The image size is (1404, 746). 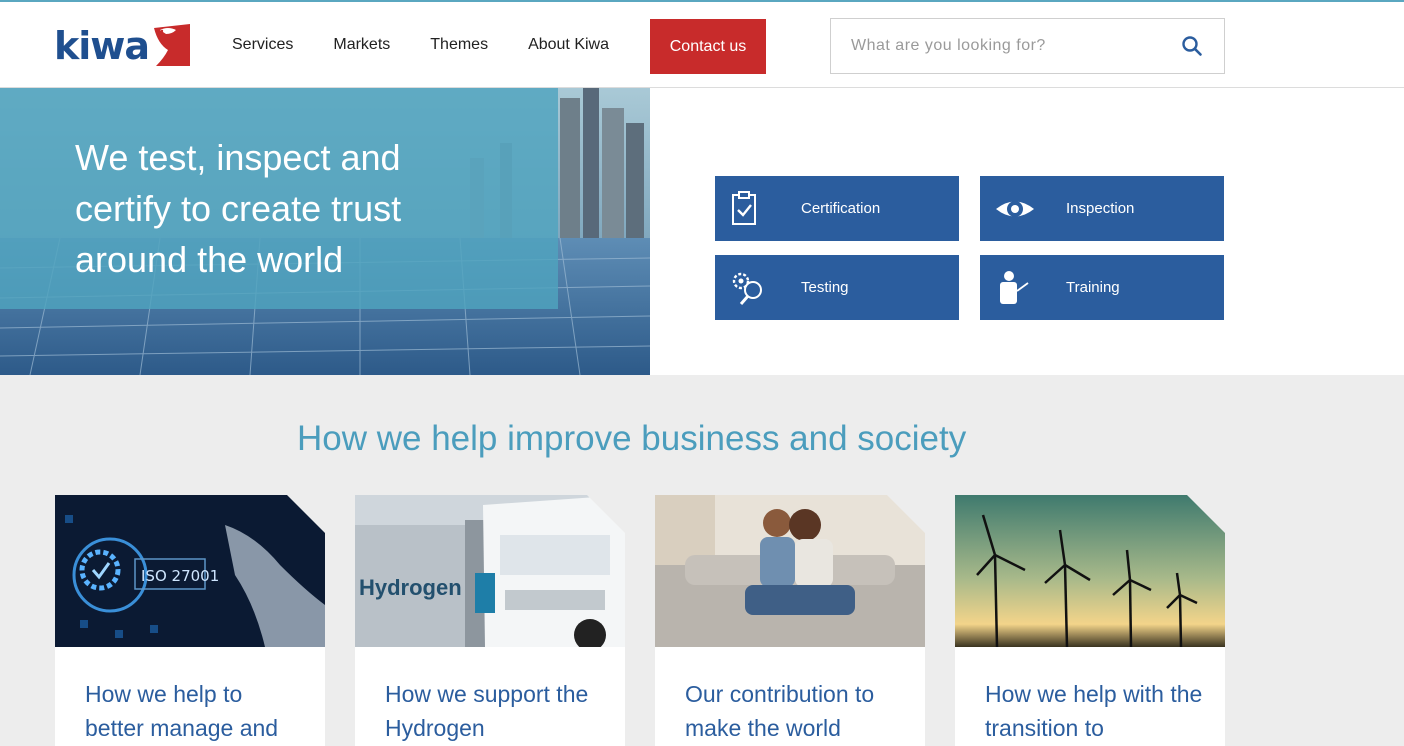 I want to click on card-energy-transition: How we help with the transition to, so click(x=1090, y=620).